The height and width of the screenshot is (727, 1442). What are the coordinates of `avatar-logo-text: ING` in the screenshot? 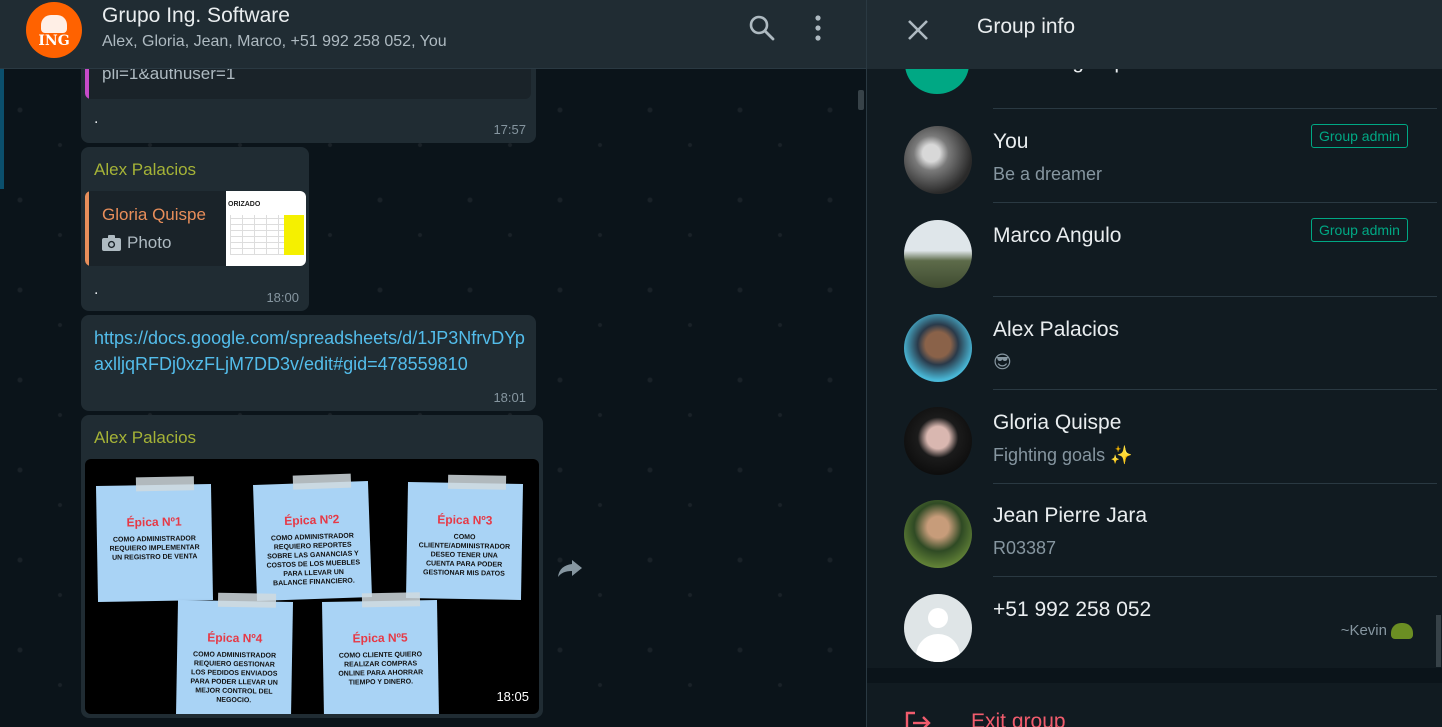 It's located at (54, 41).